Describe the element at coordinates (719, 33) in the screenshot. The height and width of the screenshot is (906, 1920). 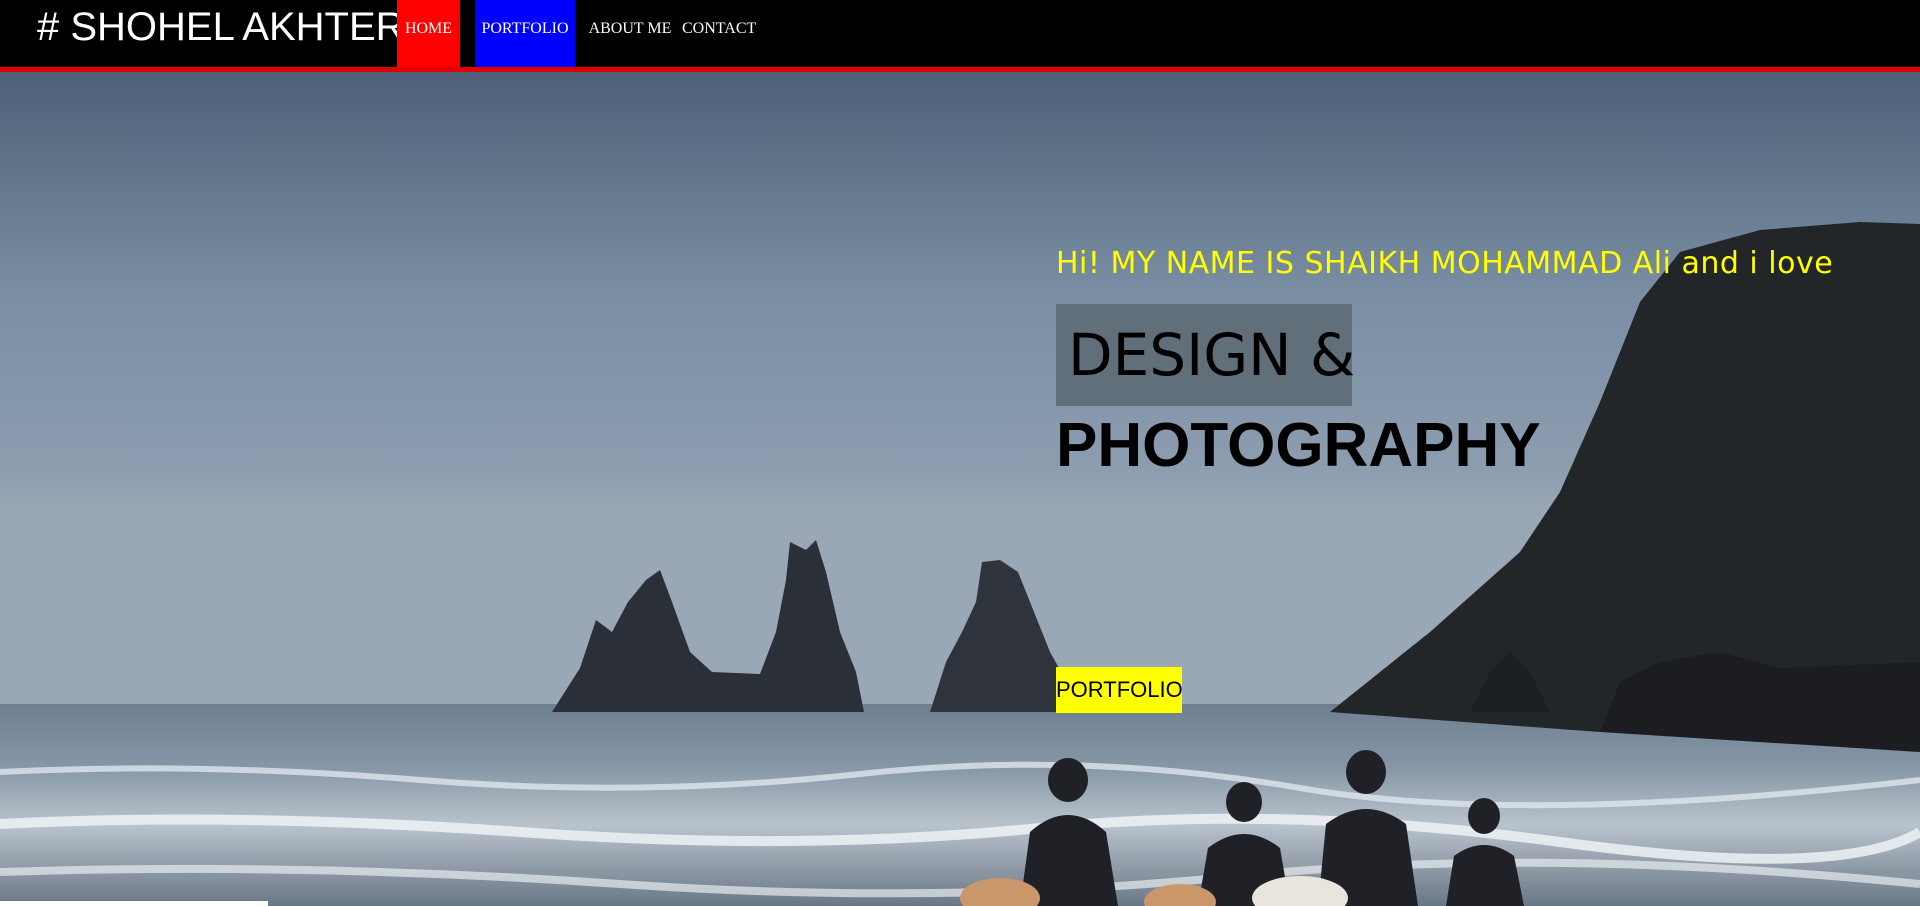
I see `nav-contact: CONTACT` at that location.